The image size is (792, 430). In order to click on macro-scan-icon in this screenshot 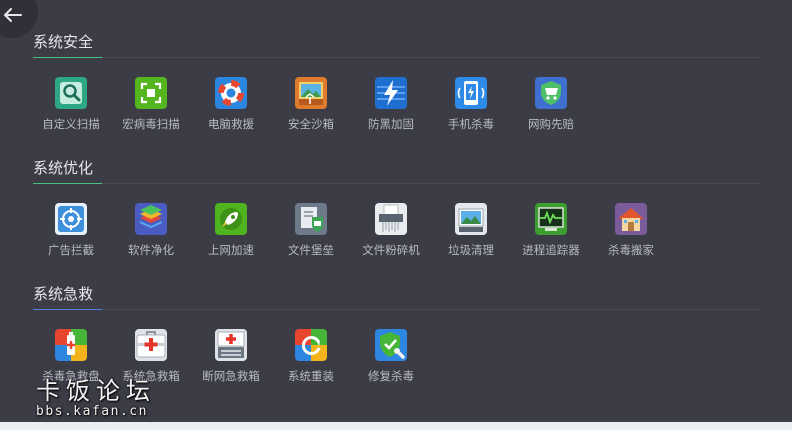, I will do `click(151, 93)`.